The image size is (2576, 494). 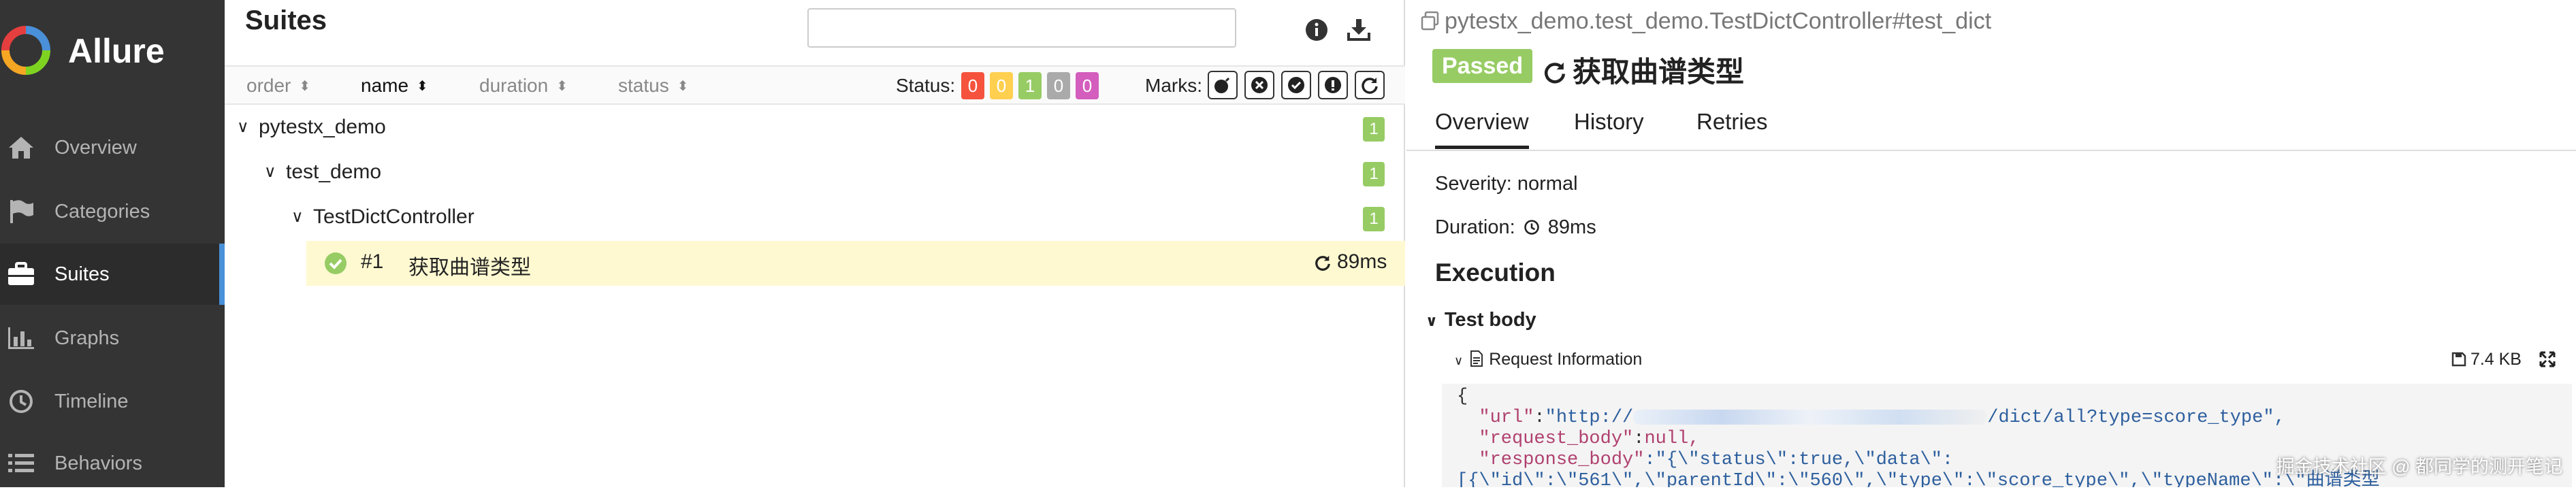 What do you see at coordinates (643, 85) in the screenshot?
I see `sort-label: status` at bounding box center [643, 85].